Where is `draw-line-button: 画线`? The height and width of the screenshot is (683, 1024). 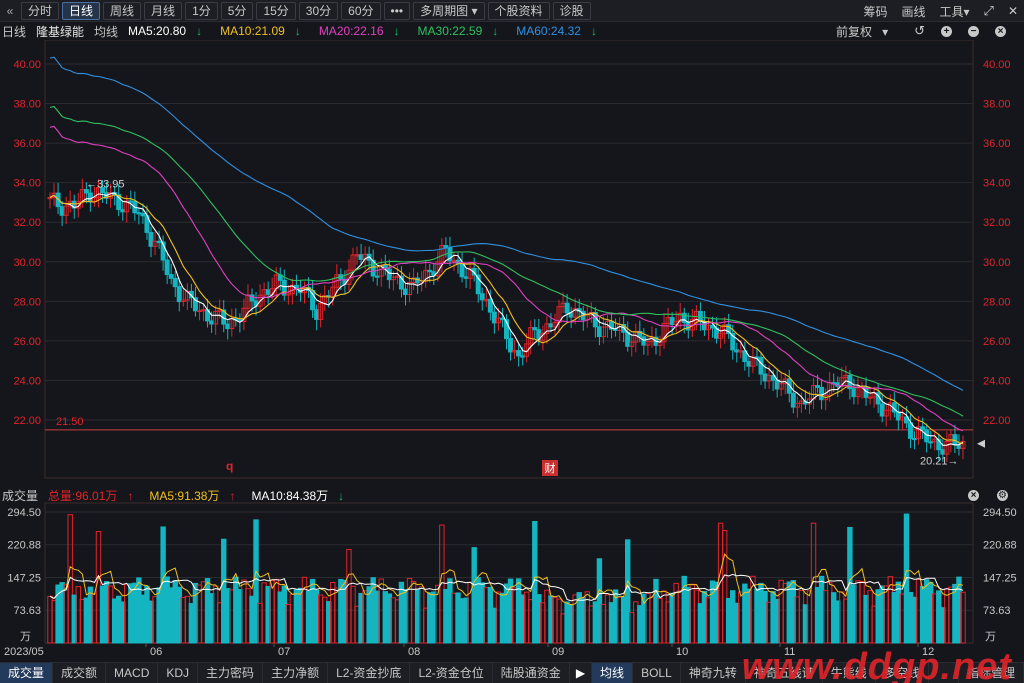 draw-line-button: 画线 is located at coordinates (913, 11).